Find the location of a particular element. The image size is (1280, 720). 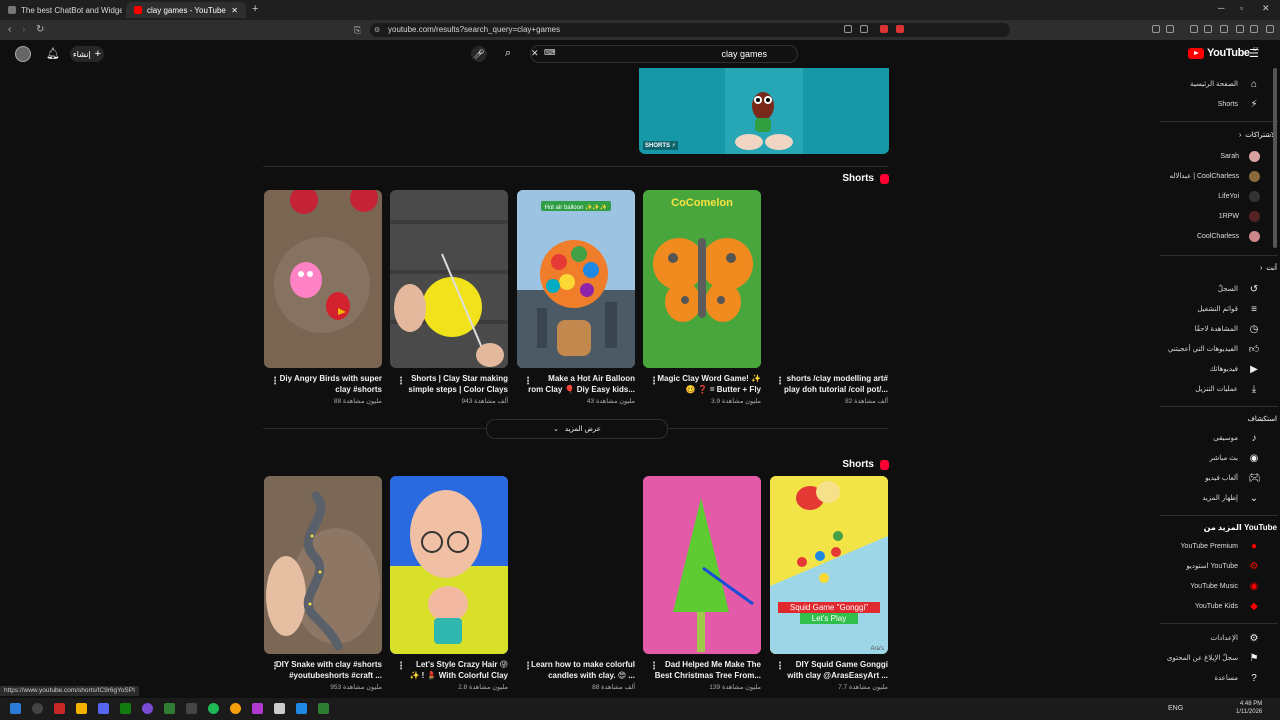

language-indicator: ENG is located at coordinates (1175, 708).